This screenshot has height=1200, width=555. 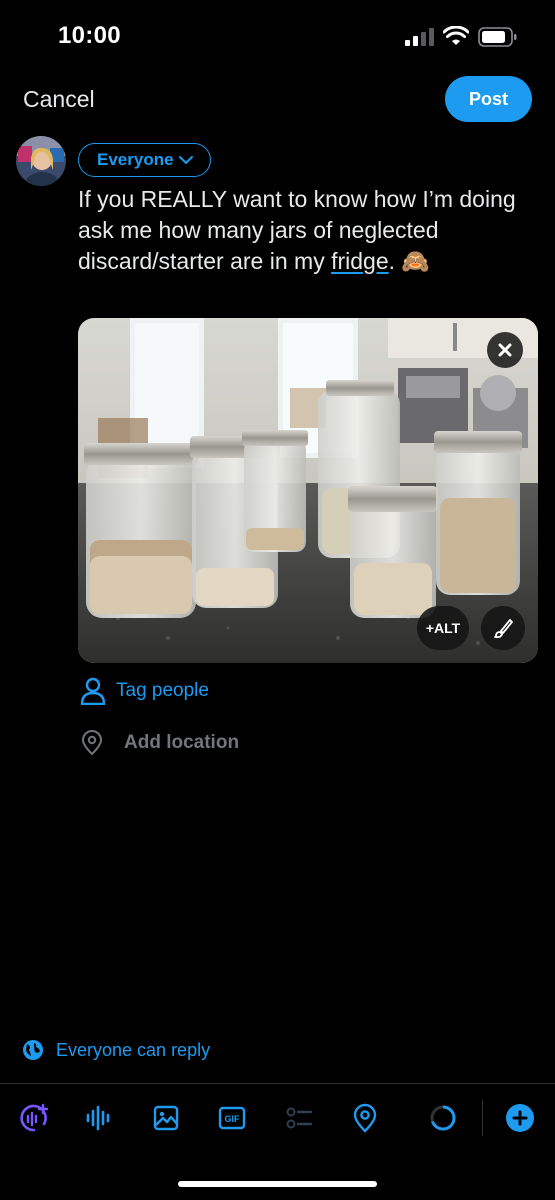 I want to click on globe-icon, so click(x=33, y=1050).